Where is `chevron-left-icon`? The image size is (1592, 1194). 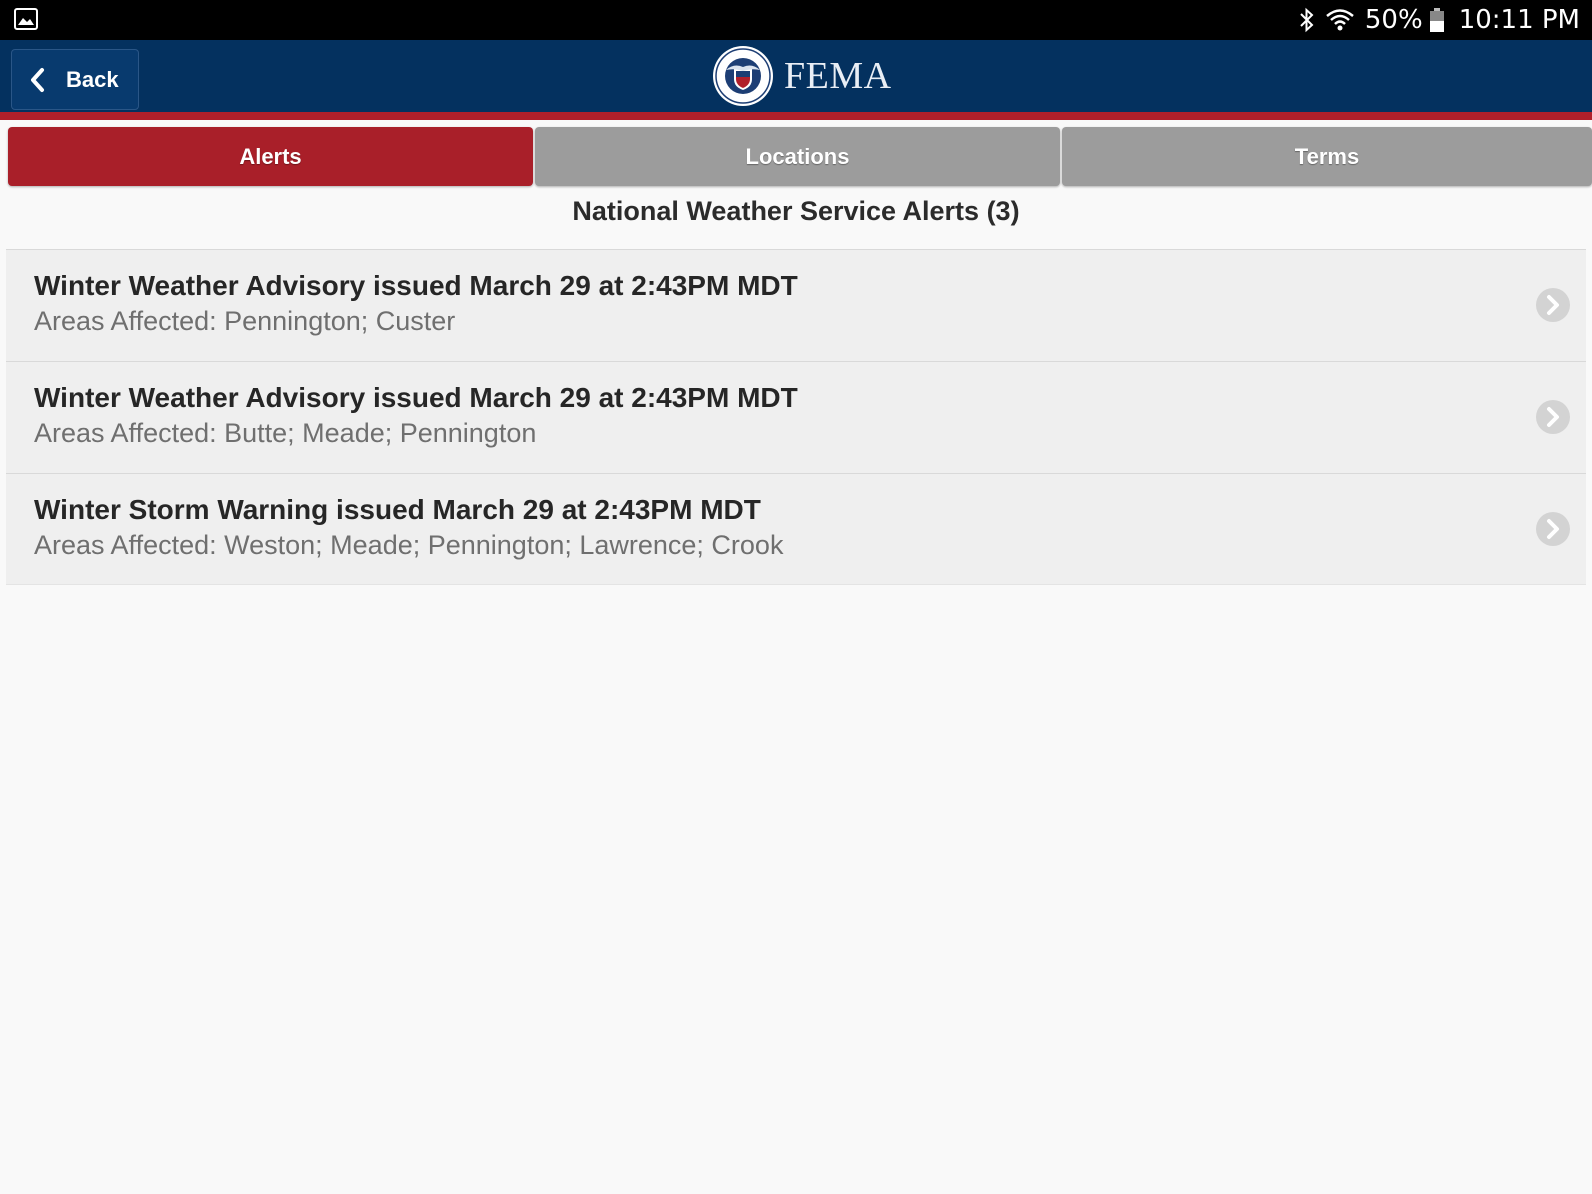 chevron-left-icon is located at coordinates (37, 80).